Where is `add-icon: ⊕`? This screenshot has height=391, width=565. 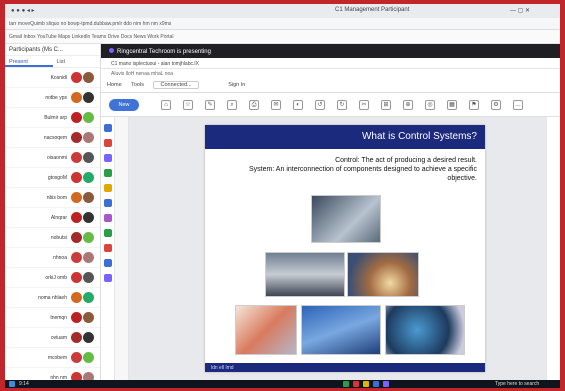
add-icon: ⊕ is located at coordinates (408, 105).